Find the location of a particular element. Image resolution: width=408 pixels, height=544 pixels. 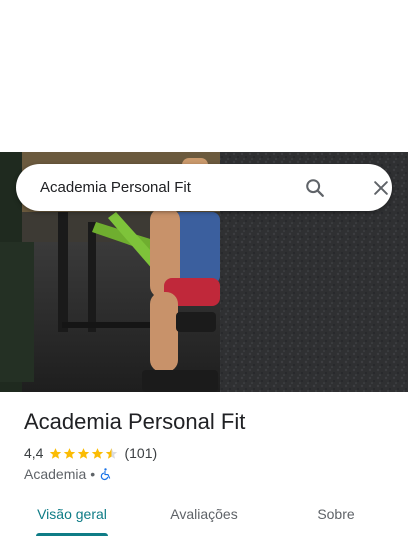

rating-value: 4,4 is located at coordinates (34, 453).